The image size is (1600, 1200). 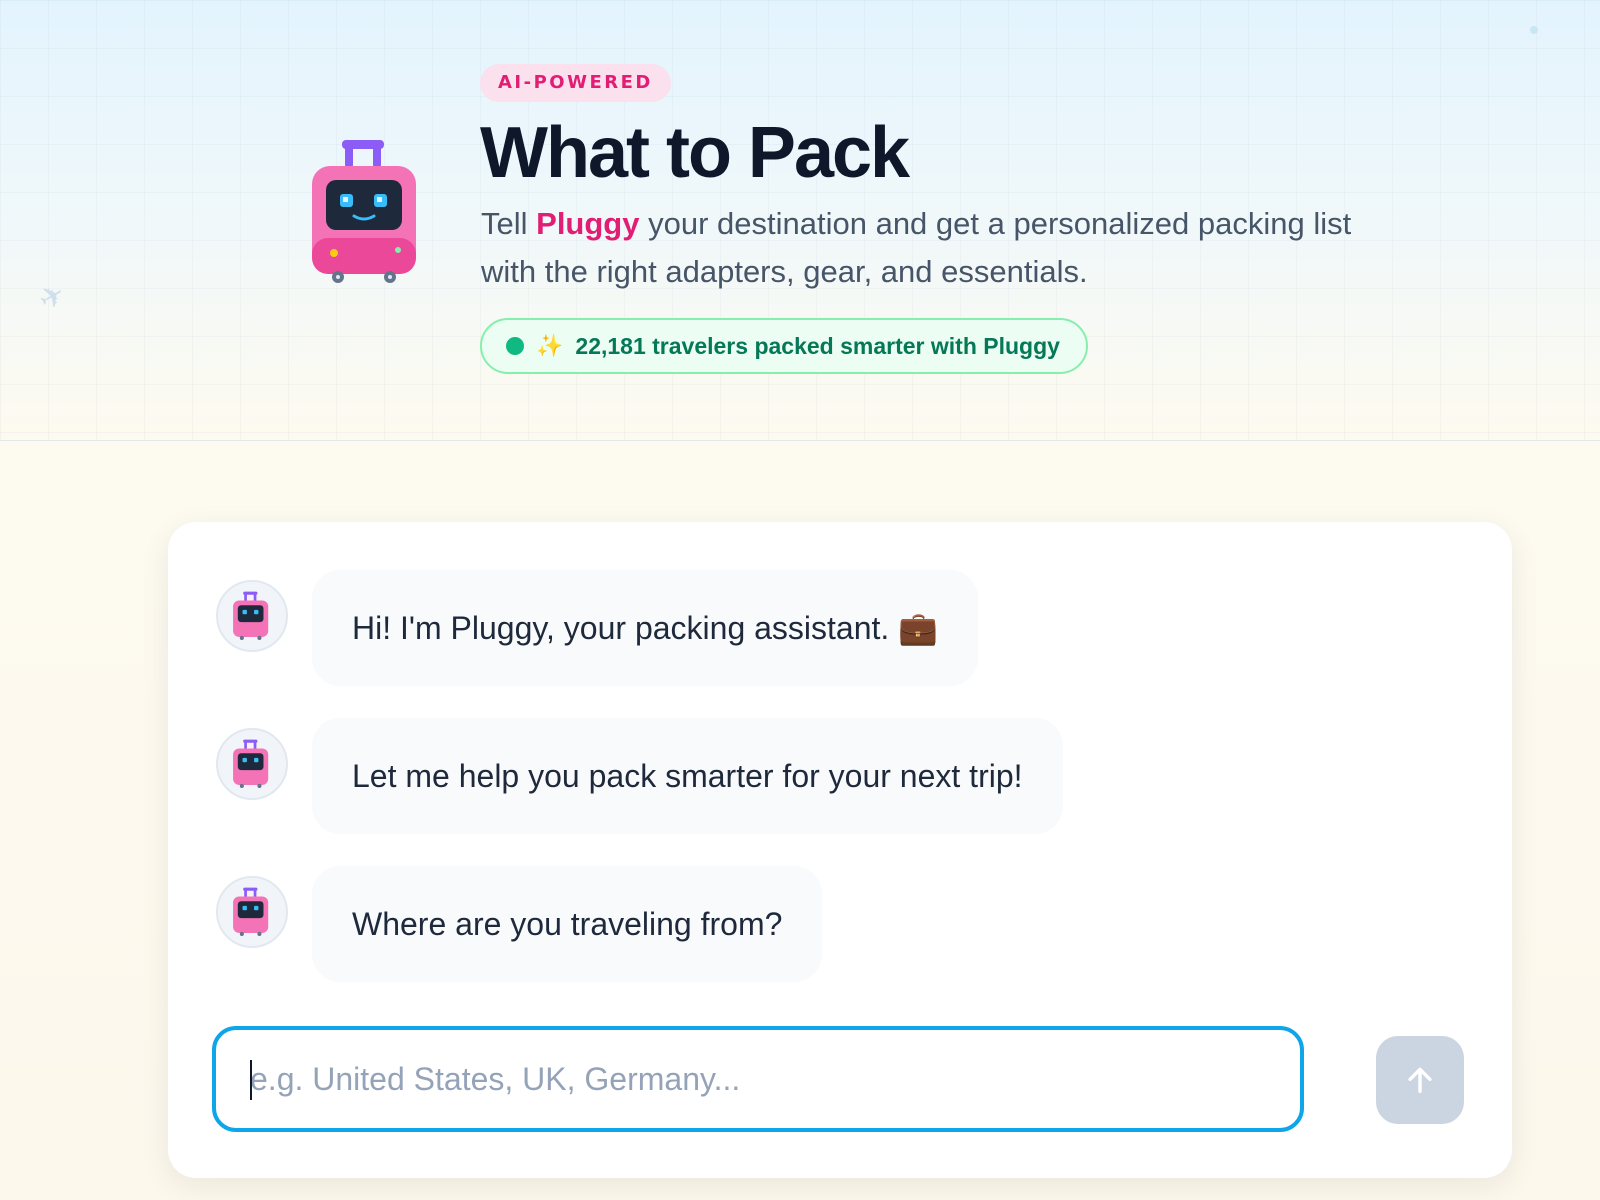 I want to click on decor-dot, so click(x=1534, y=30).